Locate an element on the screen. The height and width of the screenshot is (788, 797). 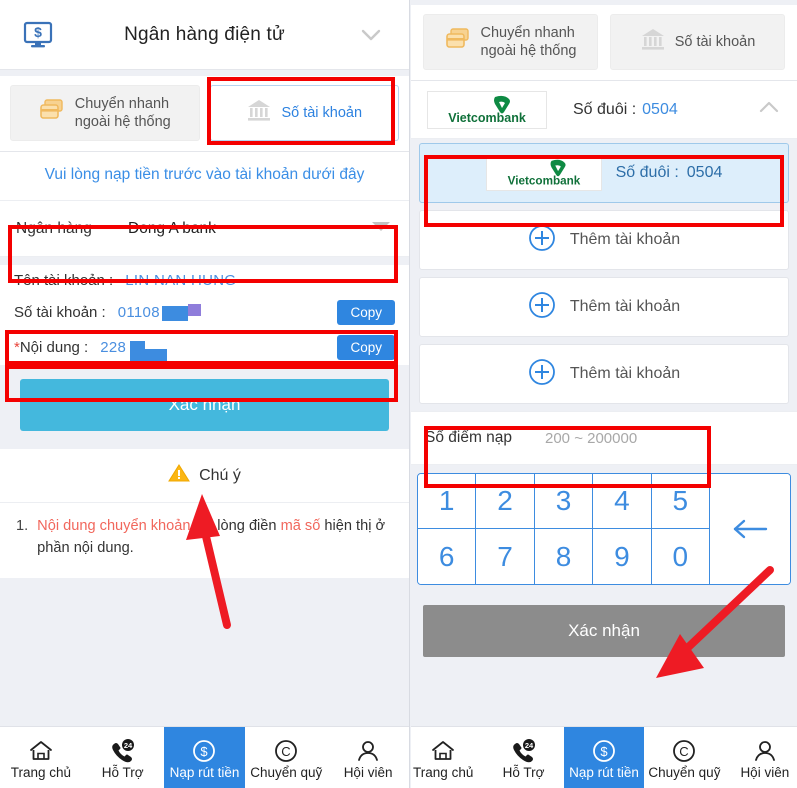
right-confirm-wrap: Xác nhận is located at coordinates (604, 633).